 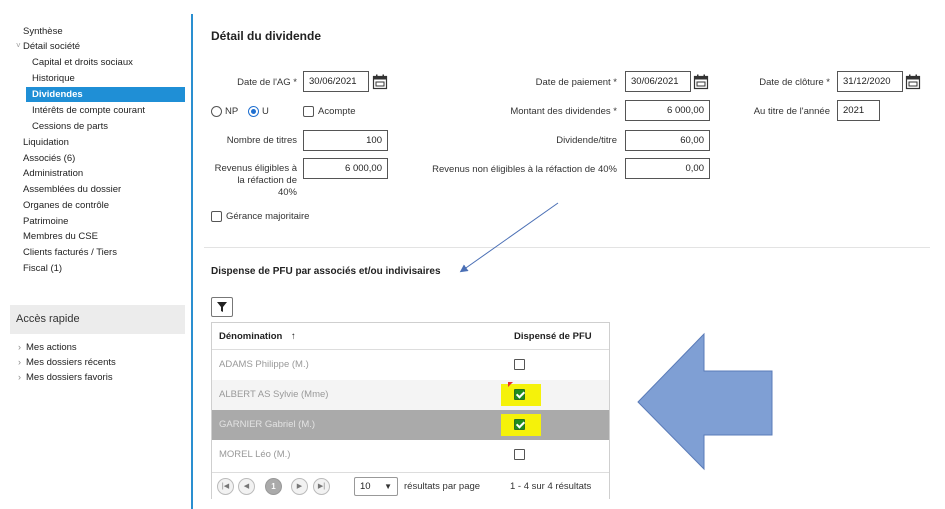 What do you see at coordinates (410, 365) in the screenshot?
I see `table-row: ADAMS Philippe (M.)` at bounding box center [410, 365].